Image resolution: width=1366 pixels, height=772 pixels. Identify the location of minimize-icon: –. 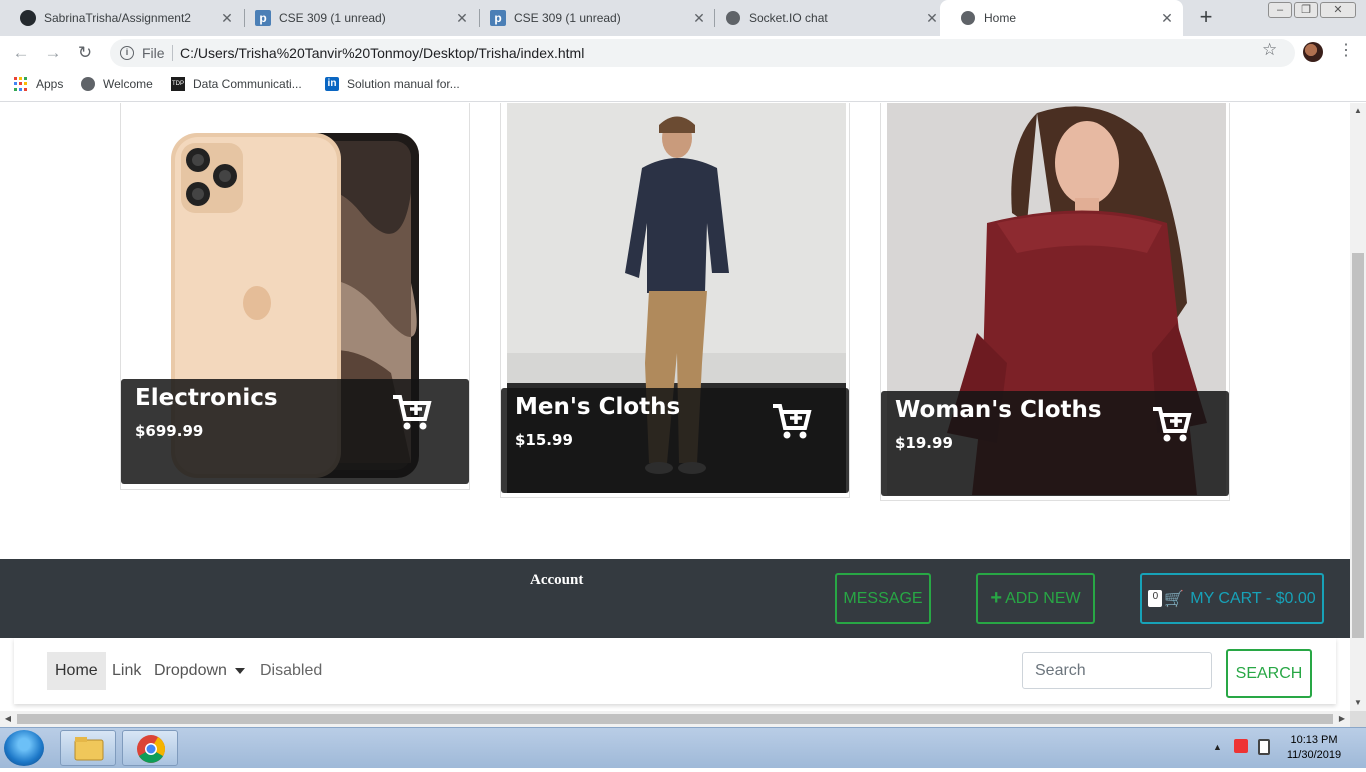
(1280, 10).